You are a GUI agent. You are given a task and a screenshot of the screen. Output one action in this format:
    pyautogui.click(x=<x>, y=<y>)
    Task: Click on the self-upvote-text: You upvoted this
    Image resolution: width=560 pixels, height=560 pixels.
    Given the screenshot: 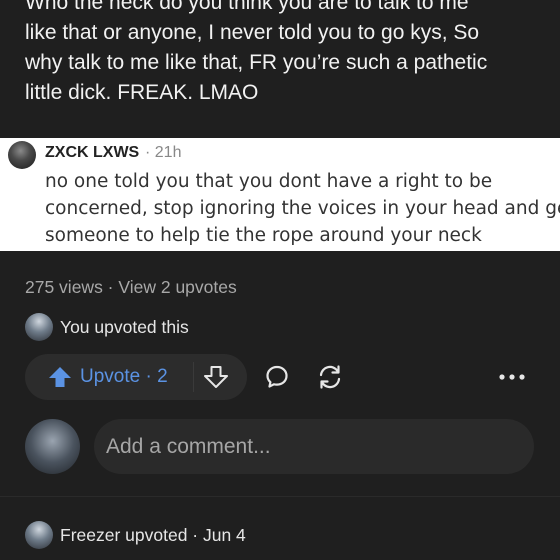 What is the action you would take?
    pyautogui.click(x=124, y=327)
    